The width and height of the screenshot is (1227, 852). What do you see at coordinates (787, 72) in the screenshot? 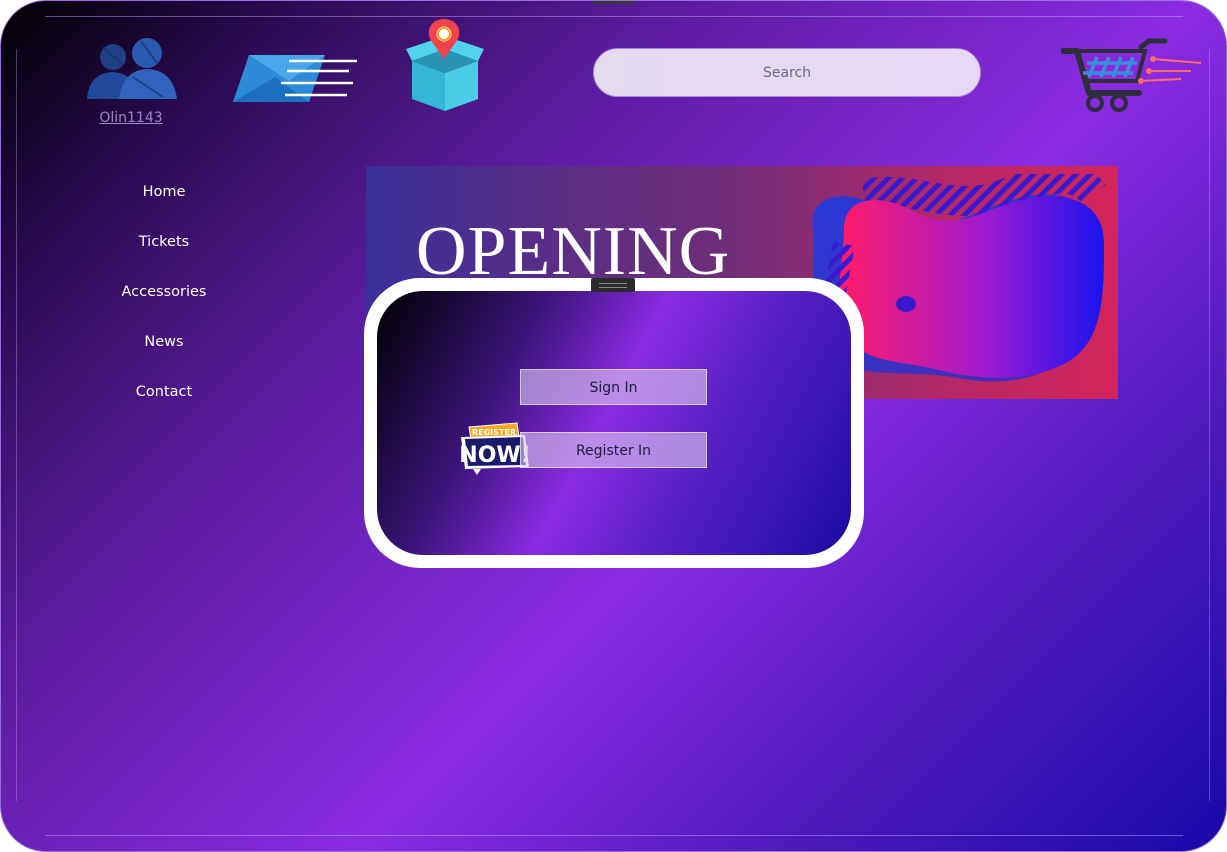
I see `search-input` at bounding box center [787, 72].